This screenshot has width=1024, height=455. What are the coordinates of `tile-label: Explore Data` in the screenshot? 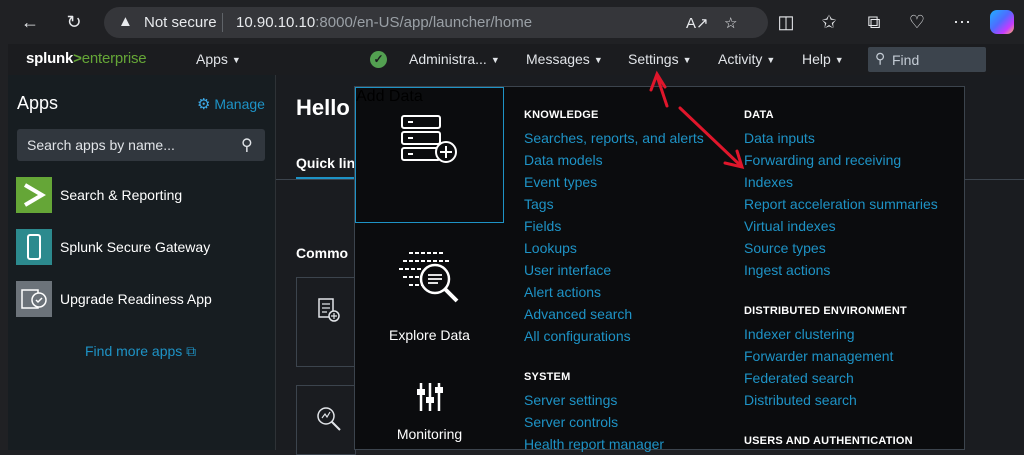 It's located at (429, 335).